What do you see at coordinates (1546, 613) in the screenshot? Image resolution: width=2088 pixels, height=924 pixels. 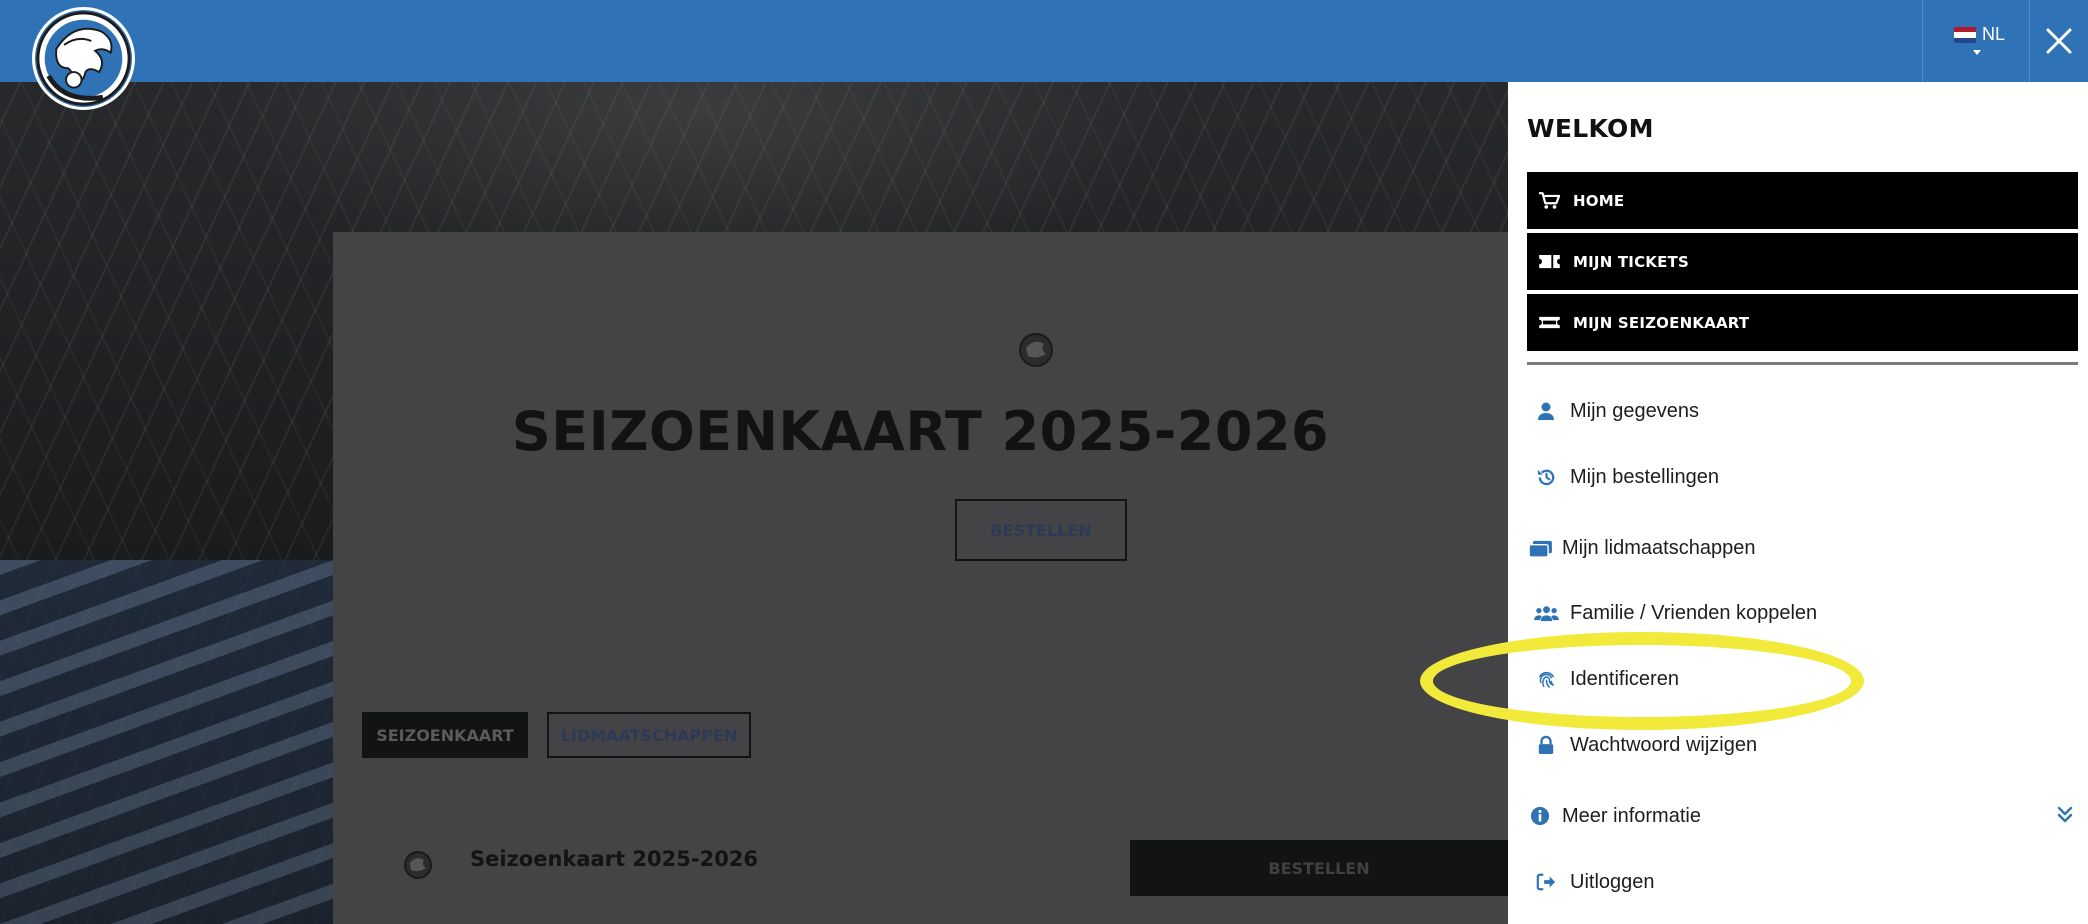 I see `users-icon` at bounding box center [1546, 613].